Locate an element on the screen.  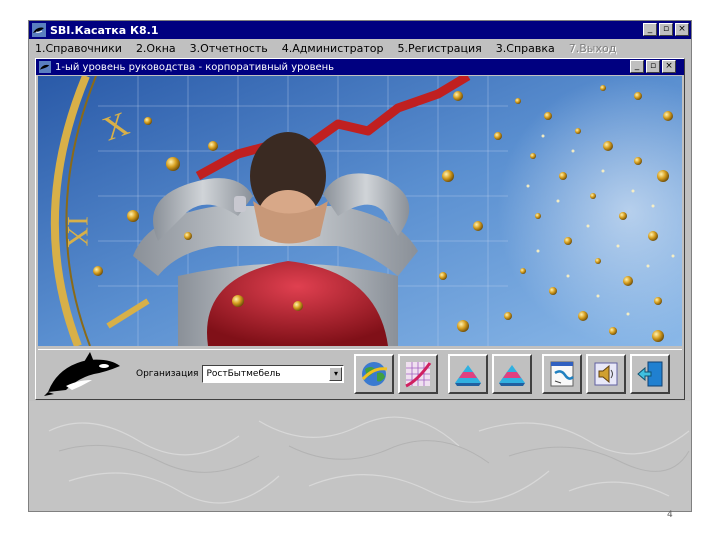
menu-registration: 5.Регистрация is located at coordinates (440, 48).